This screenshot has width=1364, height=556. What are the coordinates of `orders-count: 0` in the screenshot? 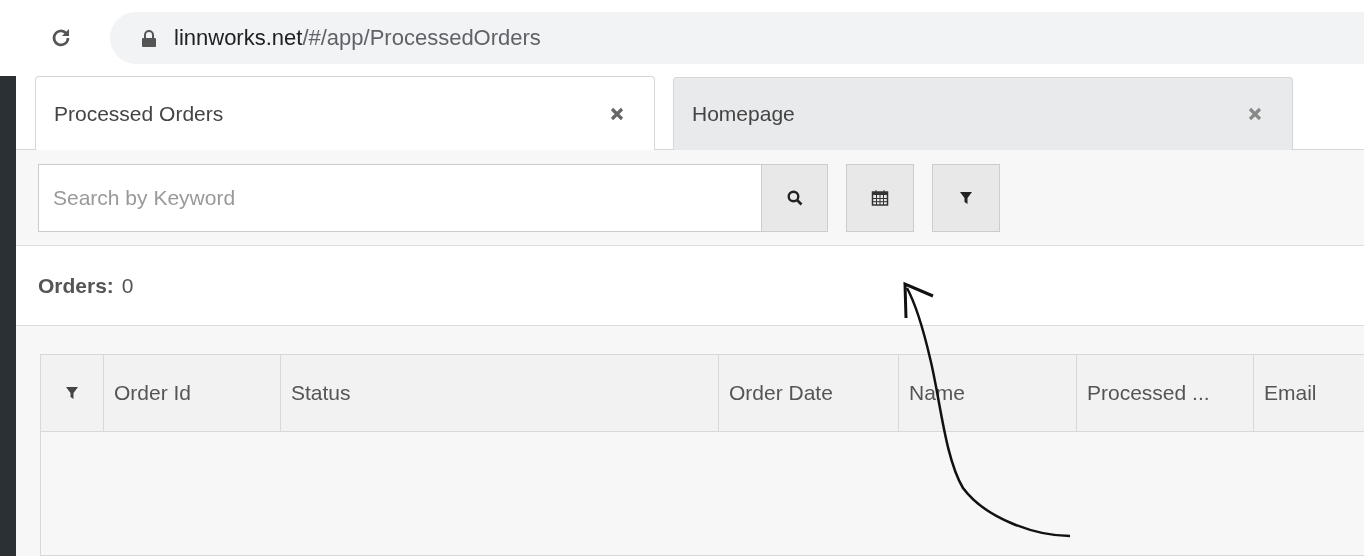 It's located at (127, 285).